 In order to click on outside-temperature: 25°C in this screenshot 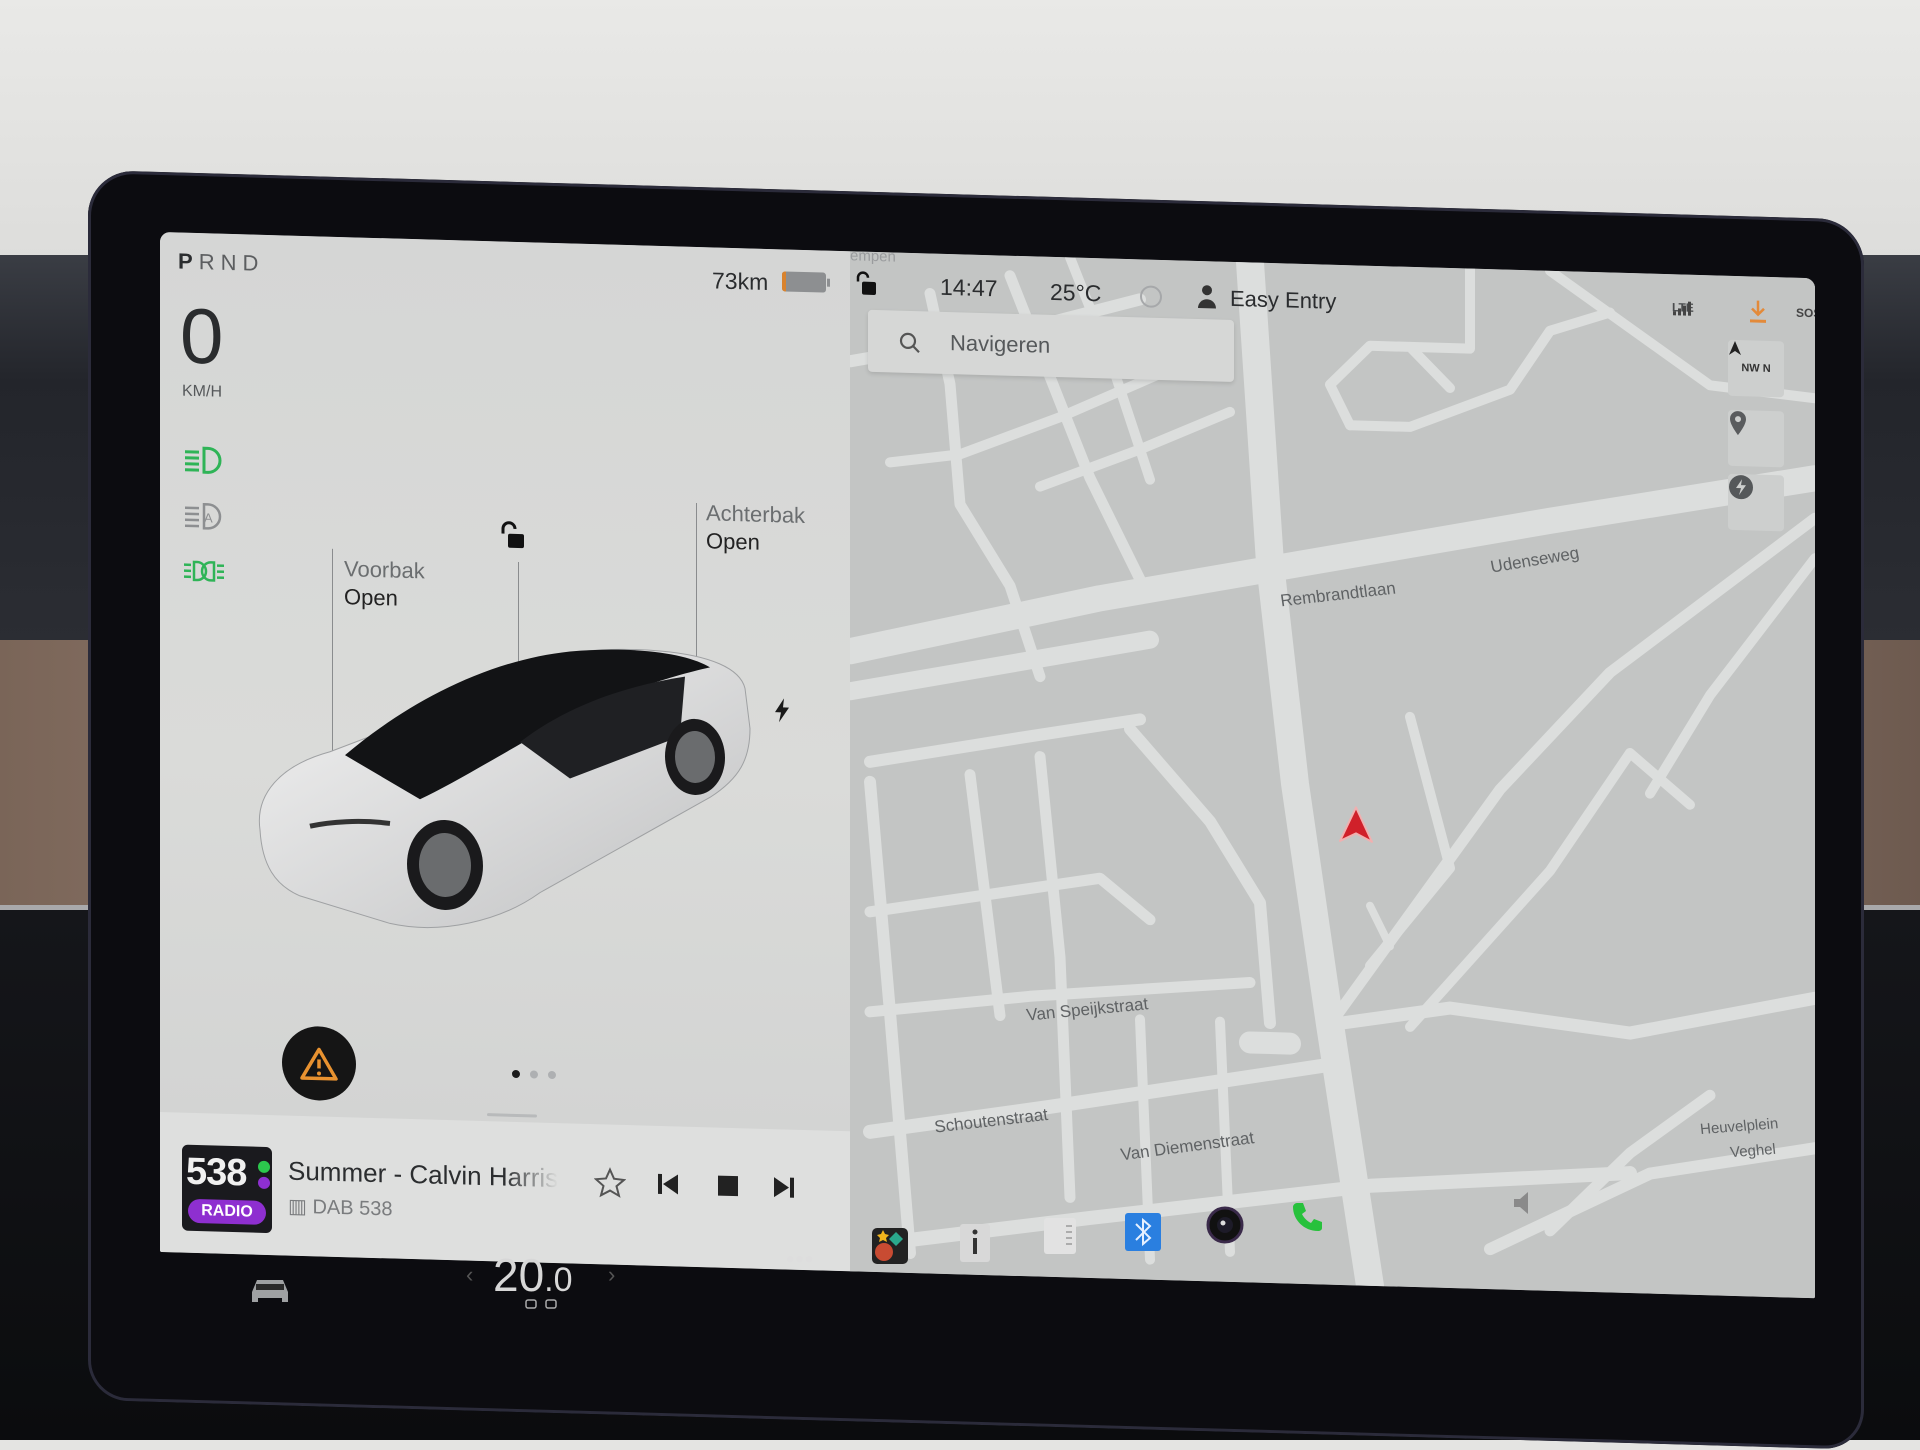, I will do `click(1076, 292)`.